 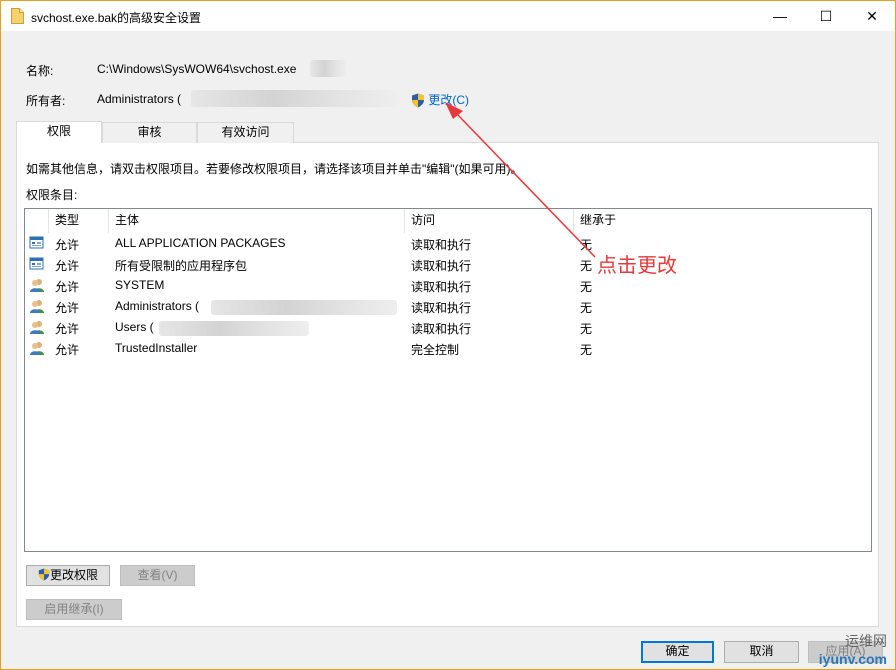 I want to click on watermark-line2: iyunv.com, so click(x=852, y=659).